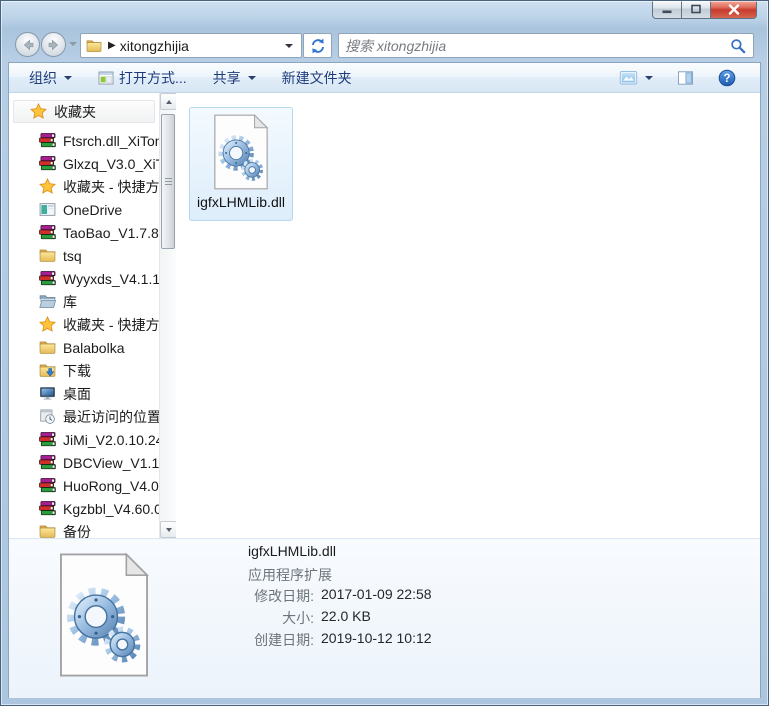 This screenshot has width=769, height=706. What do you see at coordinates (93, 209) in the screenshot?
I see `sidebar-item-label: OneDrive` at bounding box center [93, 209].